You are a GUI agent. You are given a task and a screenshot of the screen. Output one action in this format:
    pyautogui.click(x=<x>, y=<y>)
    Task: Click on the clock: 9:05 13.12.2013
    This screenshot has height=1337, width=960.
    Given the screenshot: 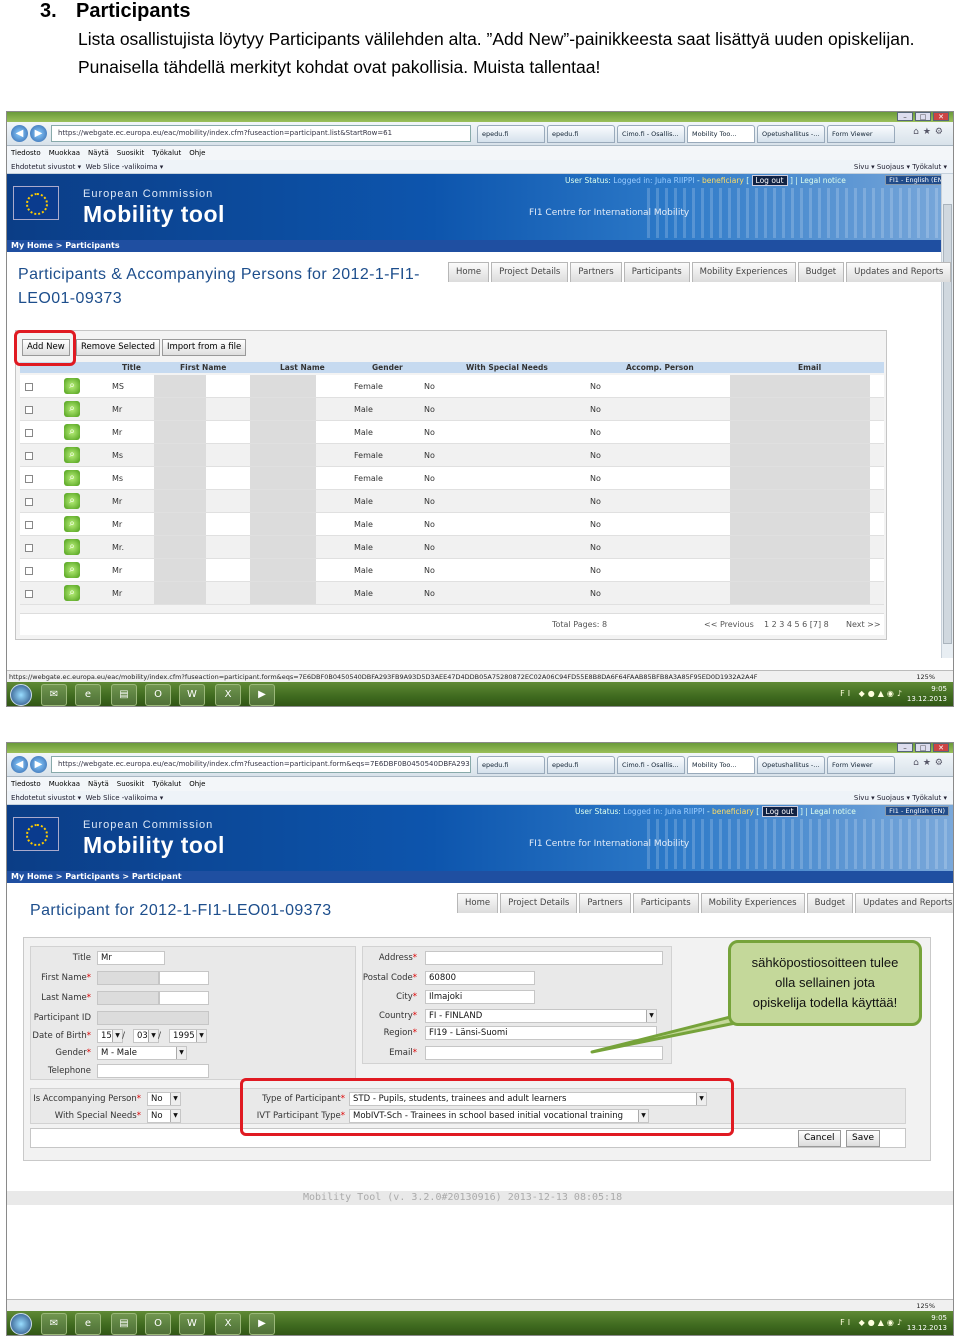 What is the action you would take?
    pyautogui.click(x=927, y=694)
    